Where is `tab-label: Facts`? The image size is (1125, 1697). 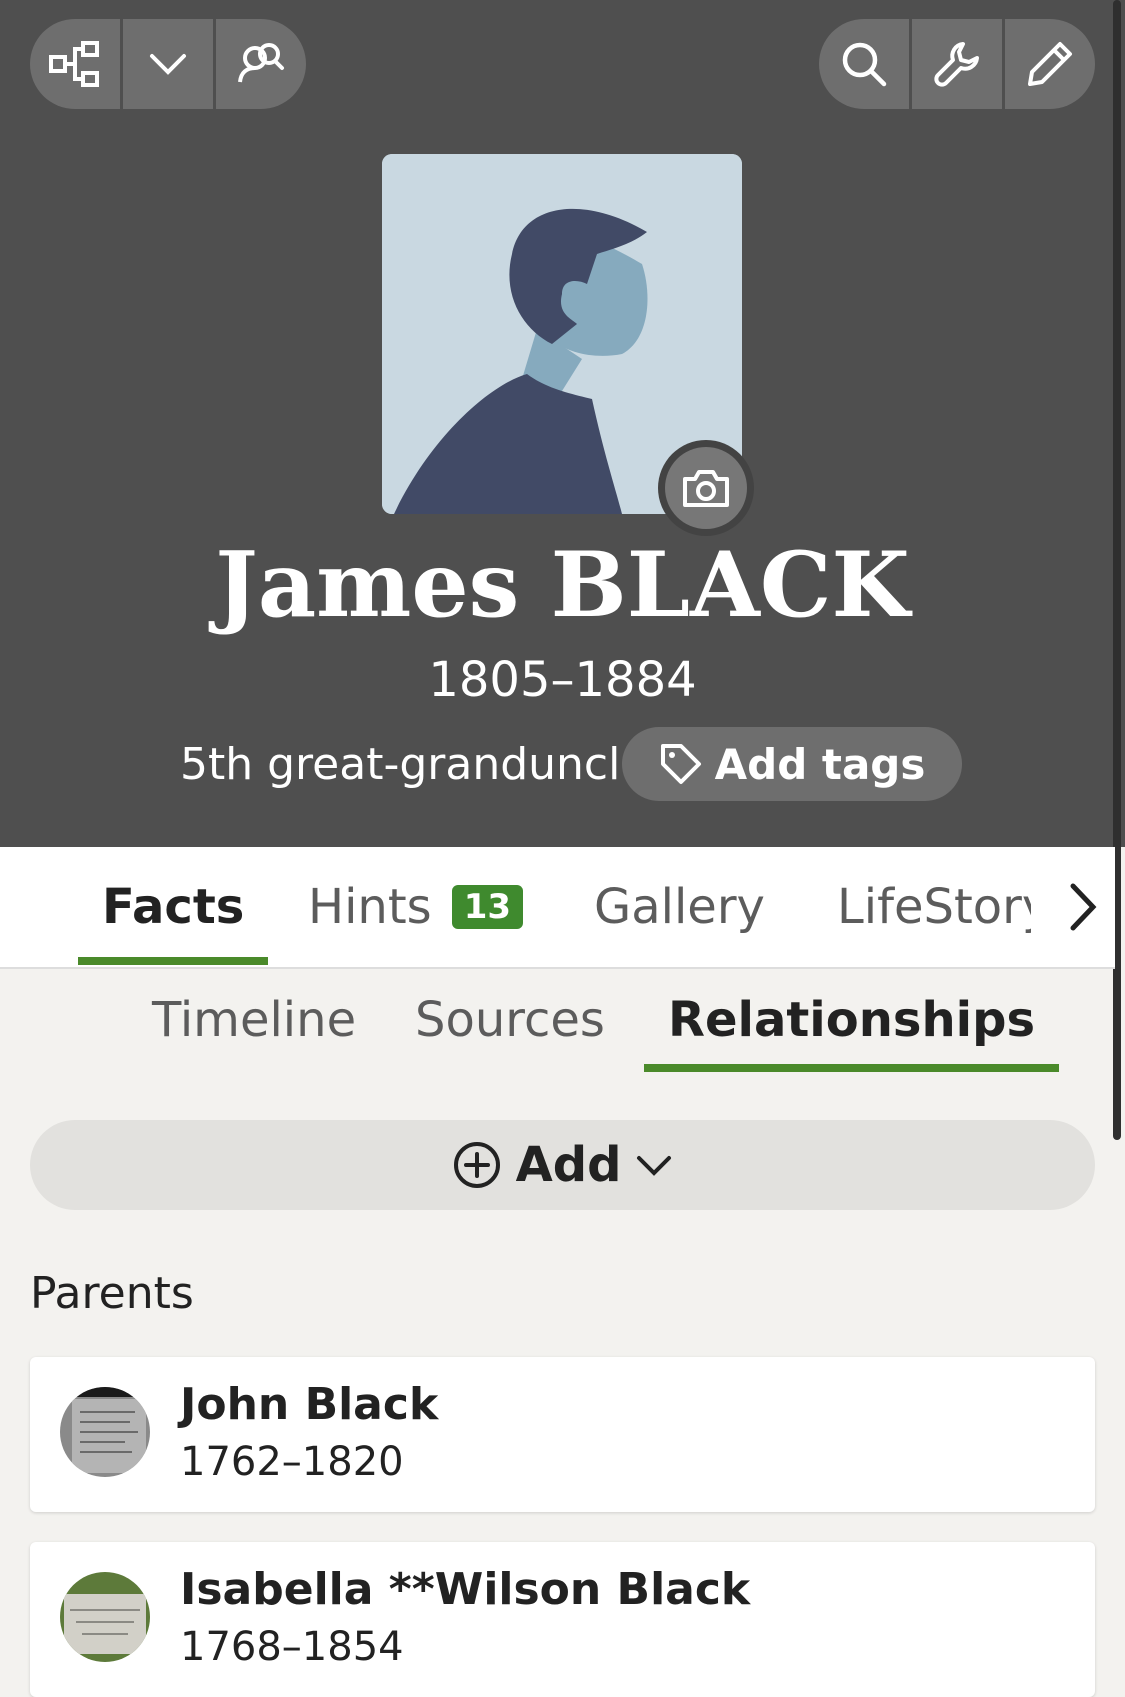
tab-label: Facts is located at coordinates (173, 907).